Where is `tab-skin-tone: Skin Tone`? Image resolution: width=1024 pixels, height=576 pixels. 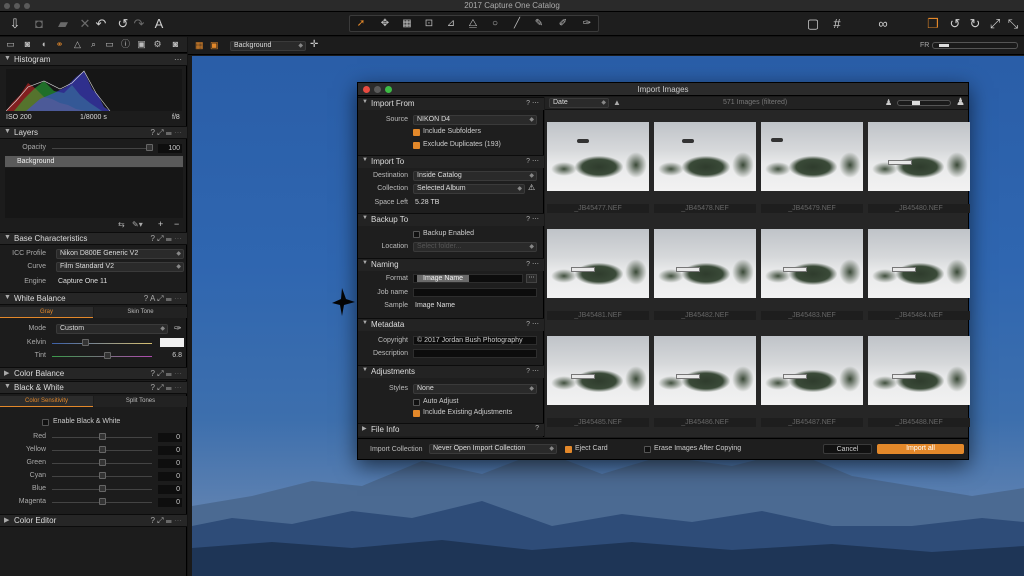 tab-skin-tone: Skin Tone is located at coordinates (140, 312).